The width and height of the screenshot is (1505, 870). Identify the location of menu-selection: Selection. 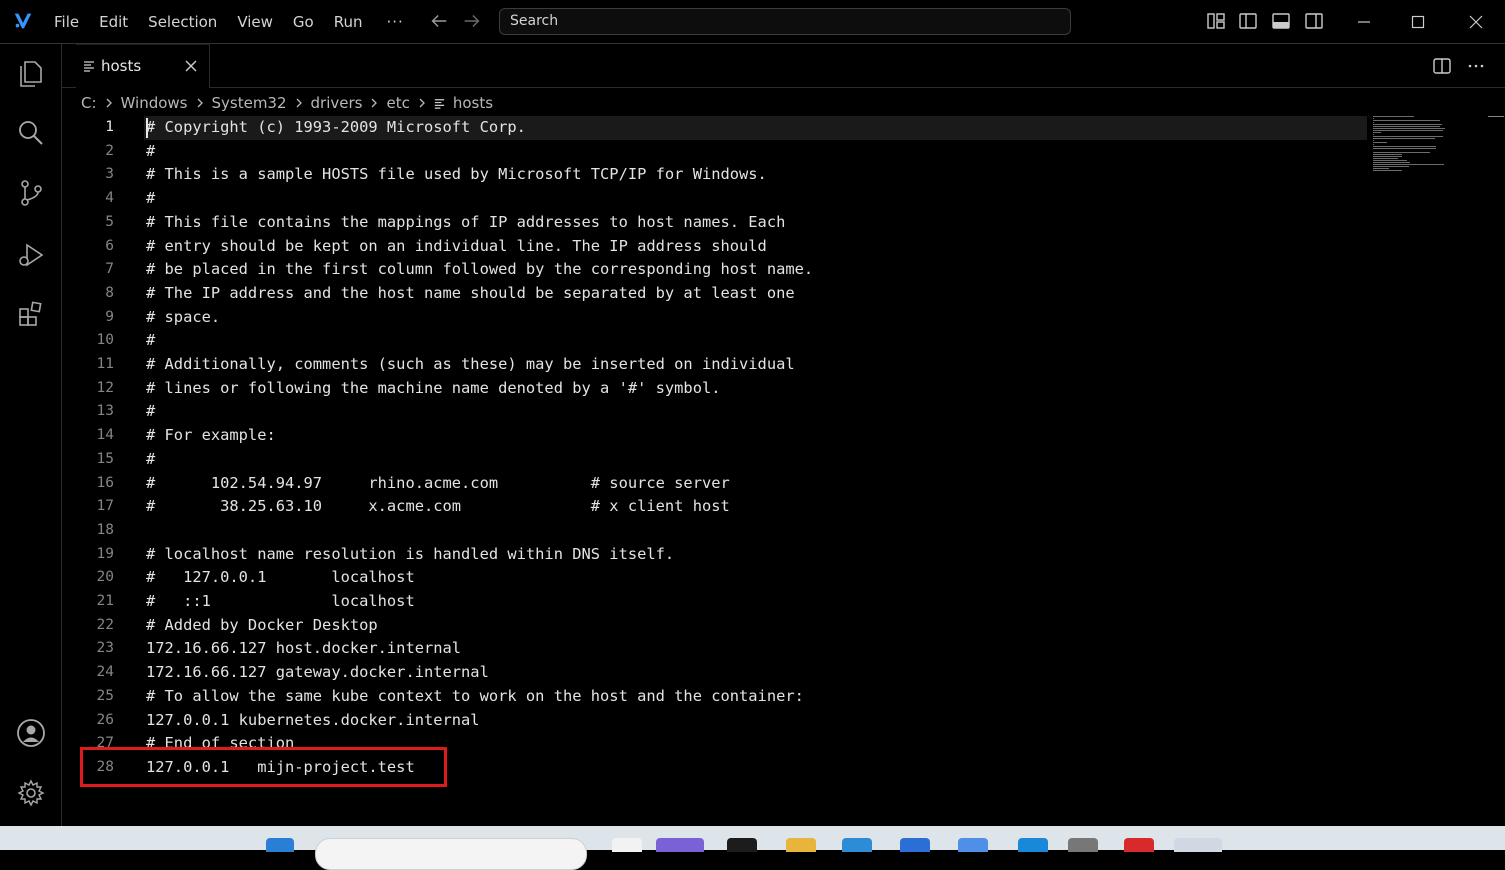
(182, 22).